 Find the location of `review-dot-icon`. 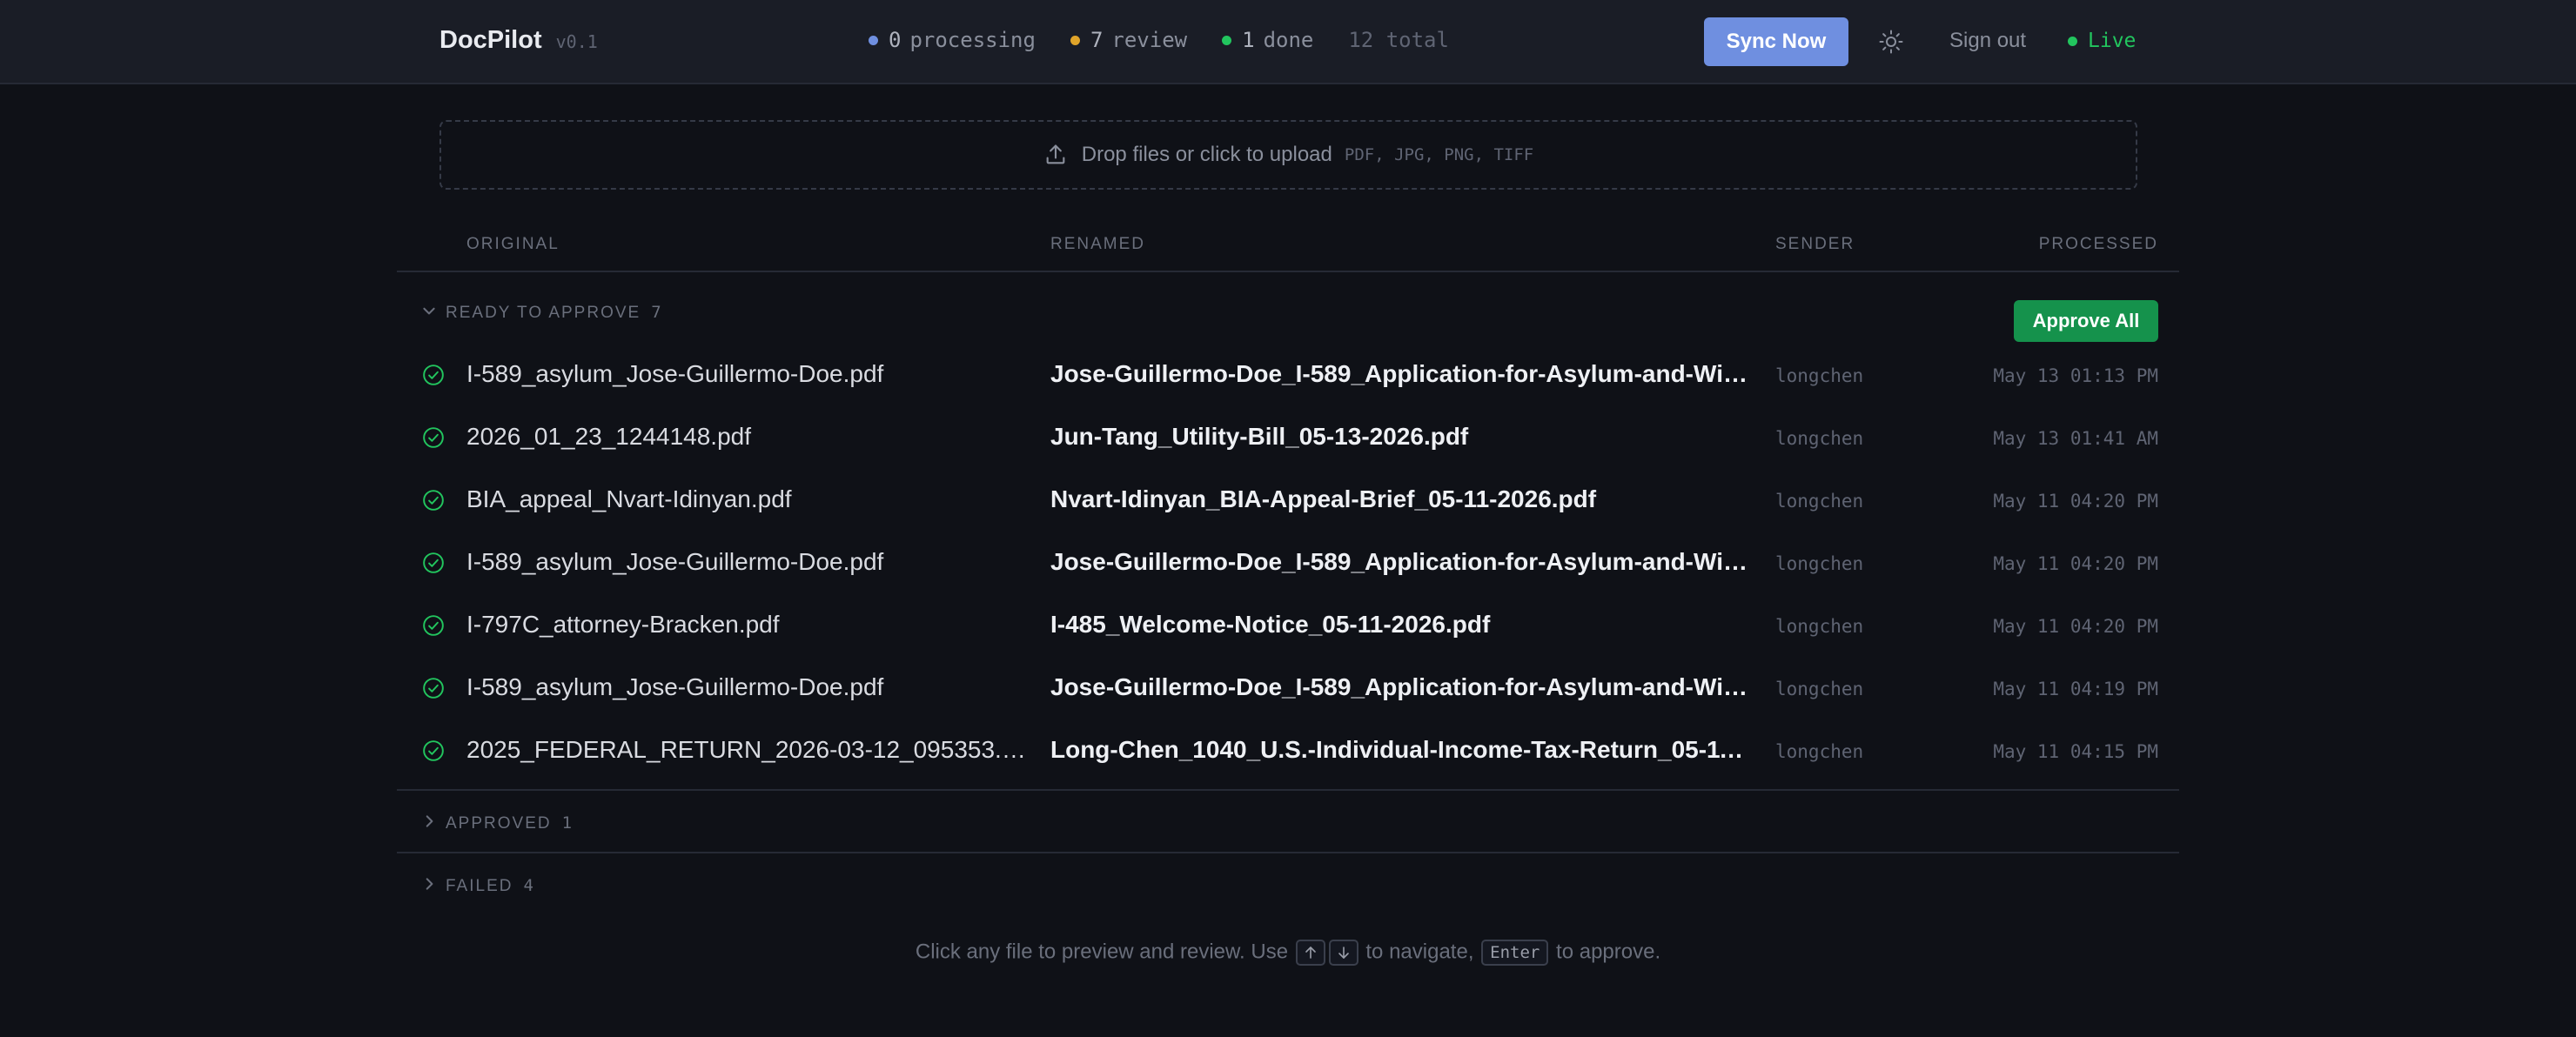

review-dot-icon is located at coordinates (1075, 40).